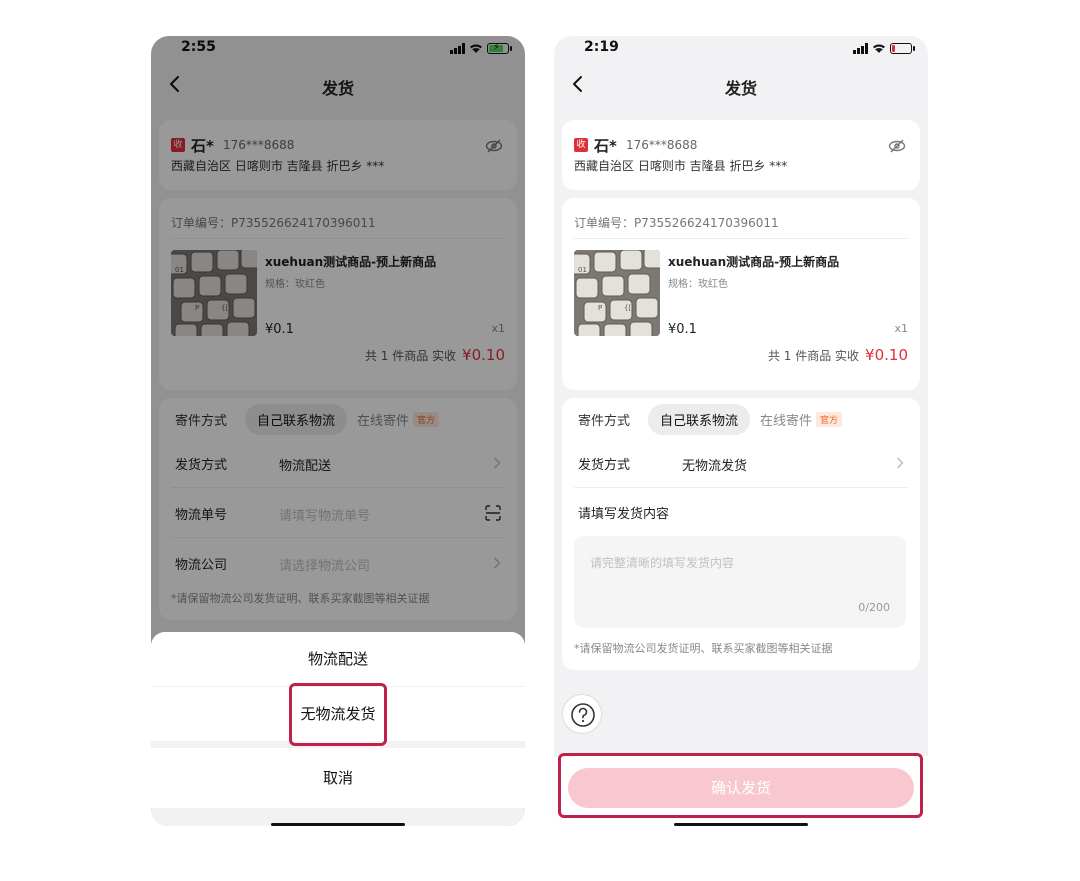 Image resolution: width=1080 pixels, height=881 pixels. Describe the element at coordinates (662, 145) in the screenshot. I see `receiver-phone: 176***8688` at that location.